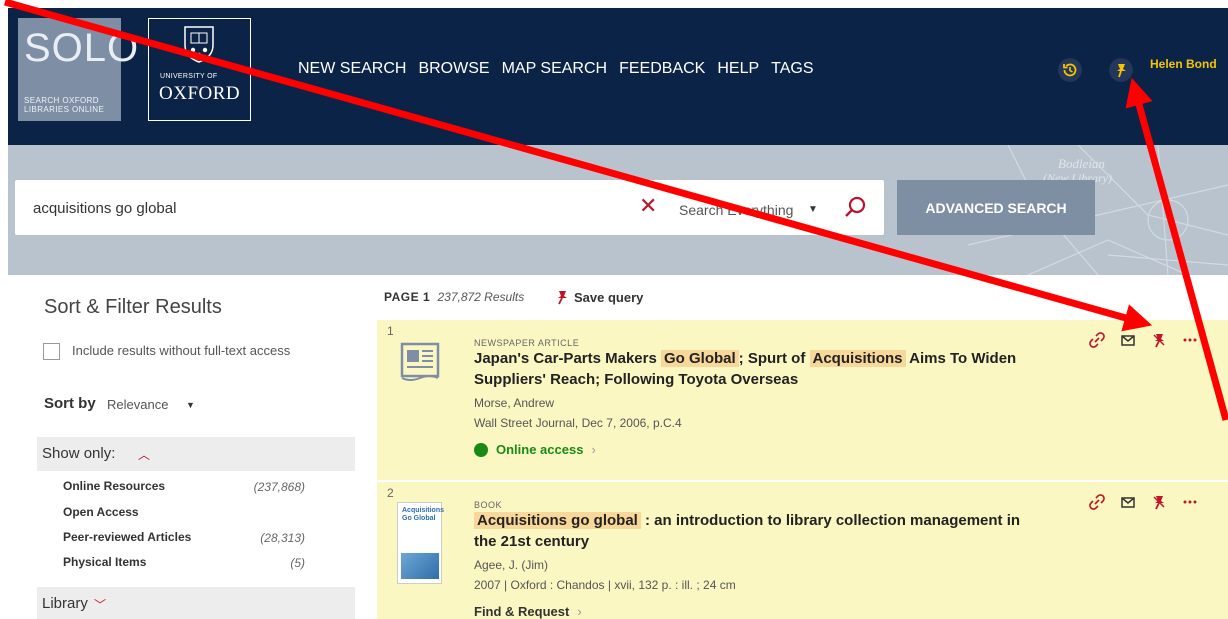  Describe the element at coordinates (282, 538) in the screenshot. I see `facet-count: (28,313)` at that location.